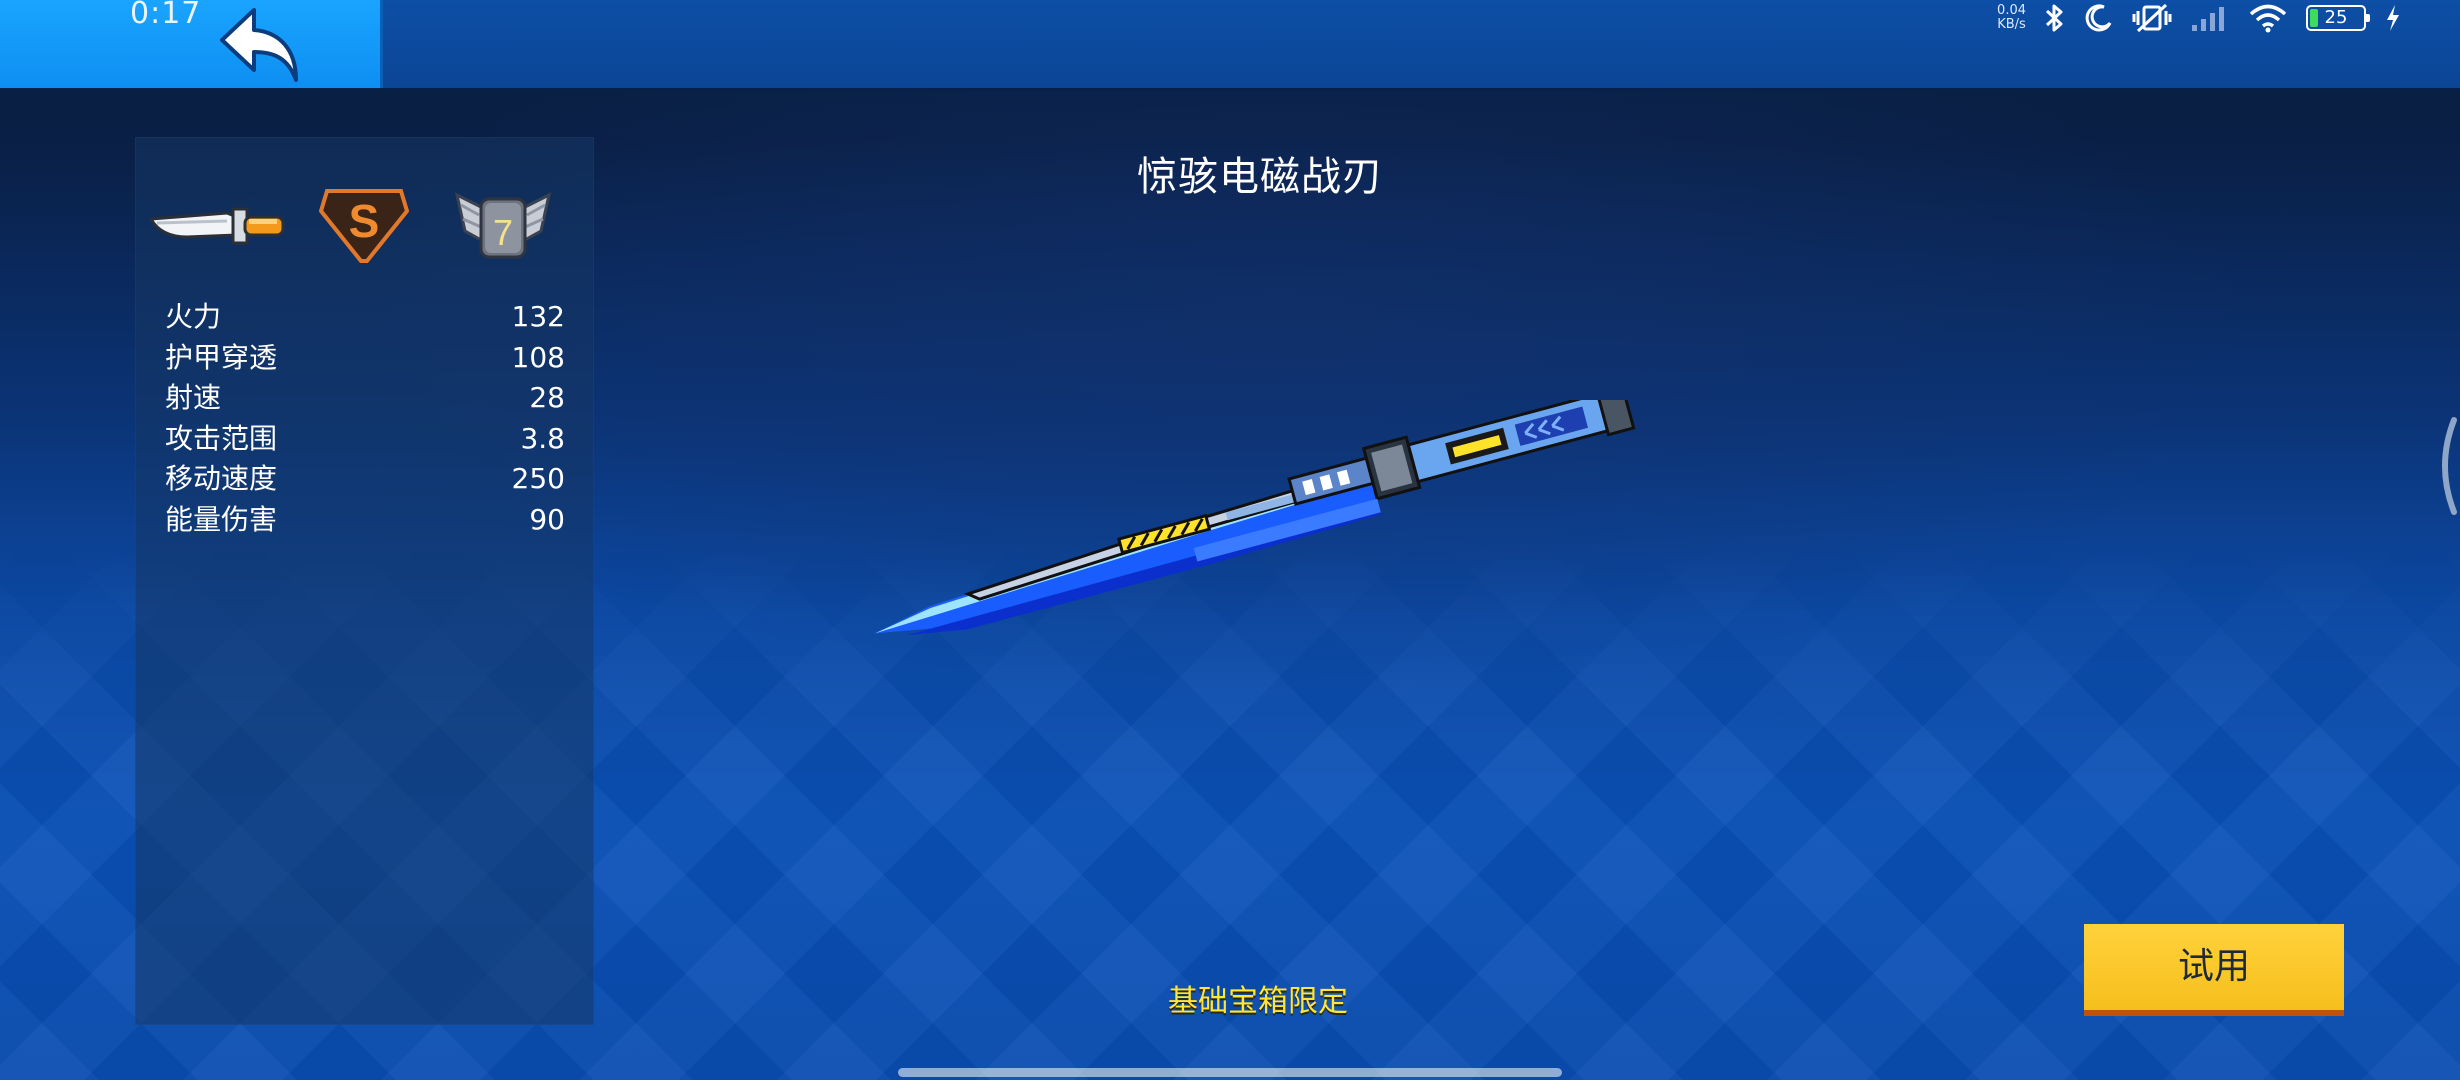 The height and width of the screenshot is (1080, 2460). I want to click on stat-value: 28, so click(547, 397).